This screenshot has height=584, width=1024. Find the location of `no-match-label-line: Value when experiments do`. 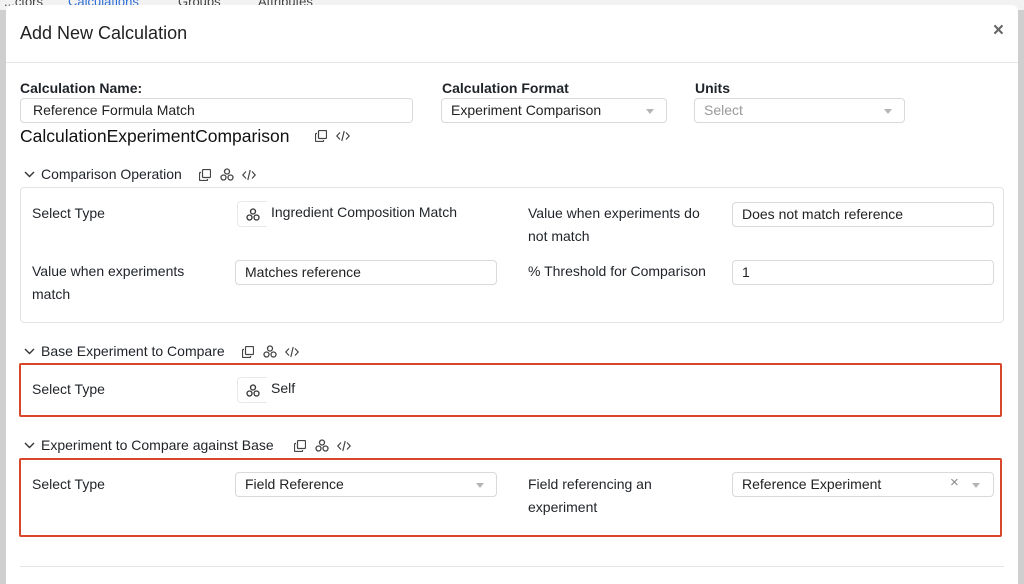

no-match-label-line: Value when experiments do is located at coordinates (614, 213).